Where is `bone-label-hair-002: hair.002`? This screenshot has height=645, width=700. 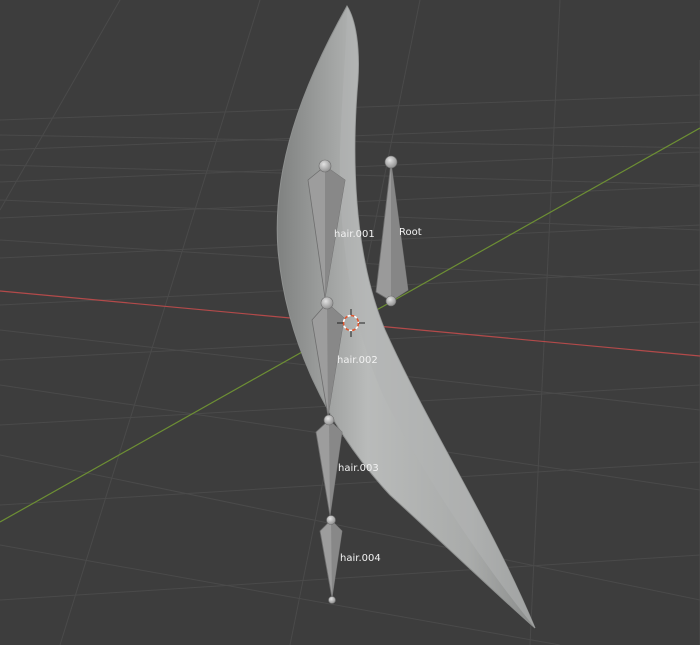 bone-label-hair-002: hair.002 is located at coordinates (357, 360).